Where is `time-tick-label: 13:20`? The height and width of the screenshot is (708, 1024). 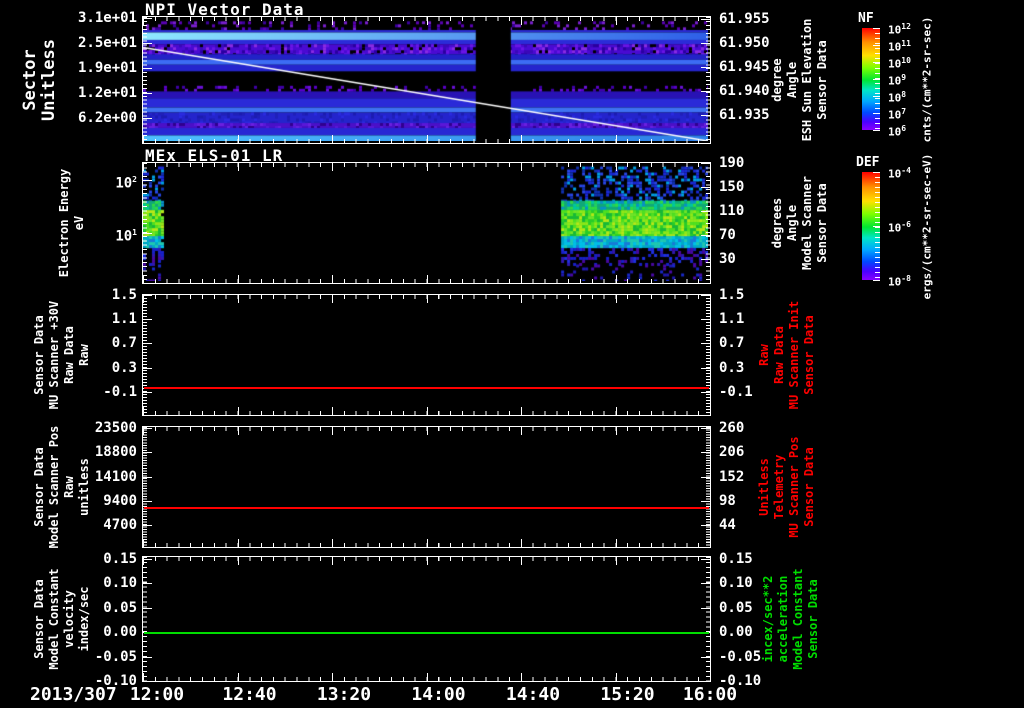
time-tick-label: 13:20 is located at coordinates (344, 694).